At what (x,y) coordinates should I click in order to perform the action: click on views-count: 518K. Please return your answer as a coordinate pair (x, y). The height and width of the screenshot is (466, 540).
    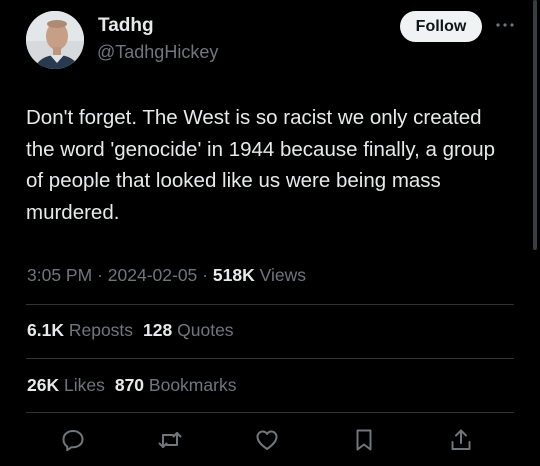
    Looking at the image, I should click on (233, 275).